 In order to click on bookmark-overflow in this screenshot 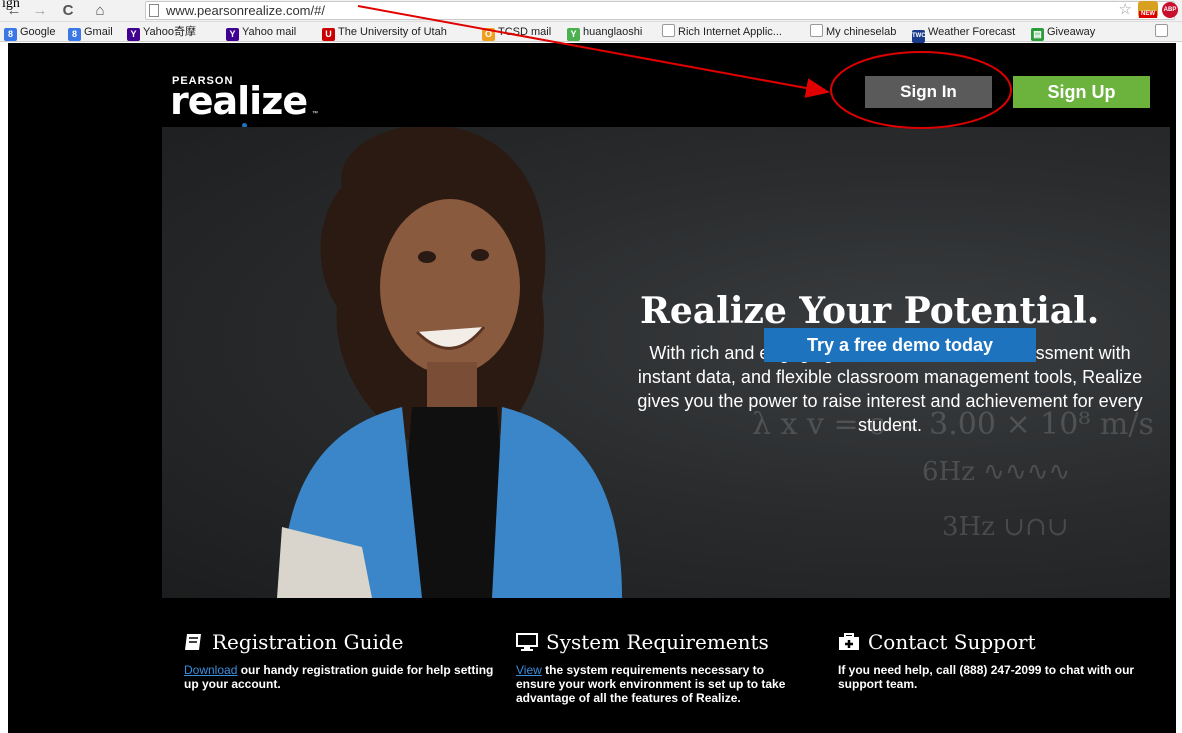, I will do `click(1163, 32)`.